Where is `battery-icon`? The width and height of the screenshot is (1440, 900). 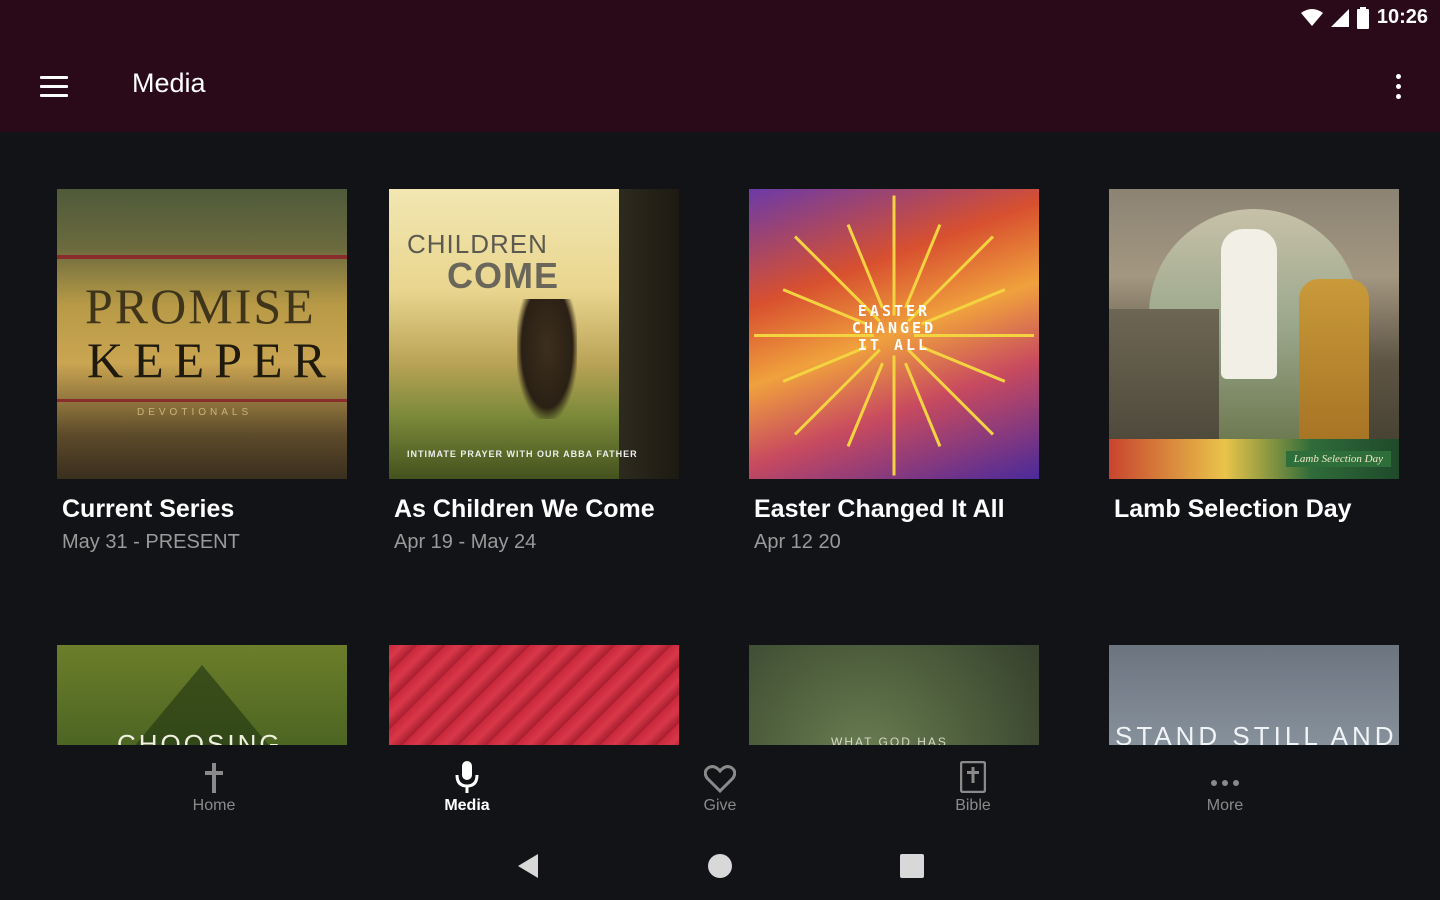 battery-icon is located at coordinates (1362, 17).